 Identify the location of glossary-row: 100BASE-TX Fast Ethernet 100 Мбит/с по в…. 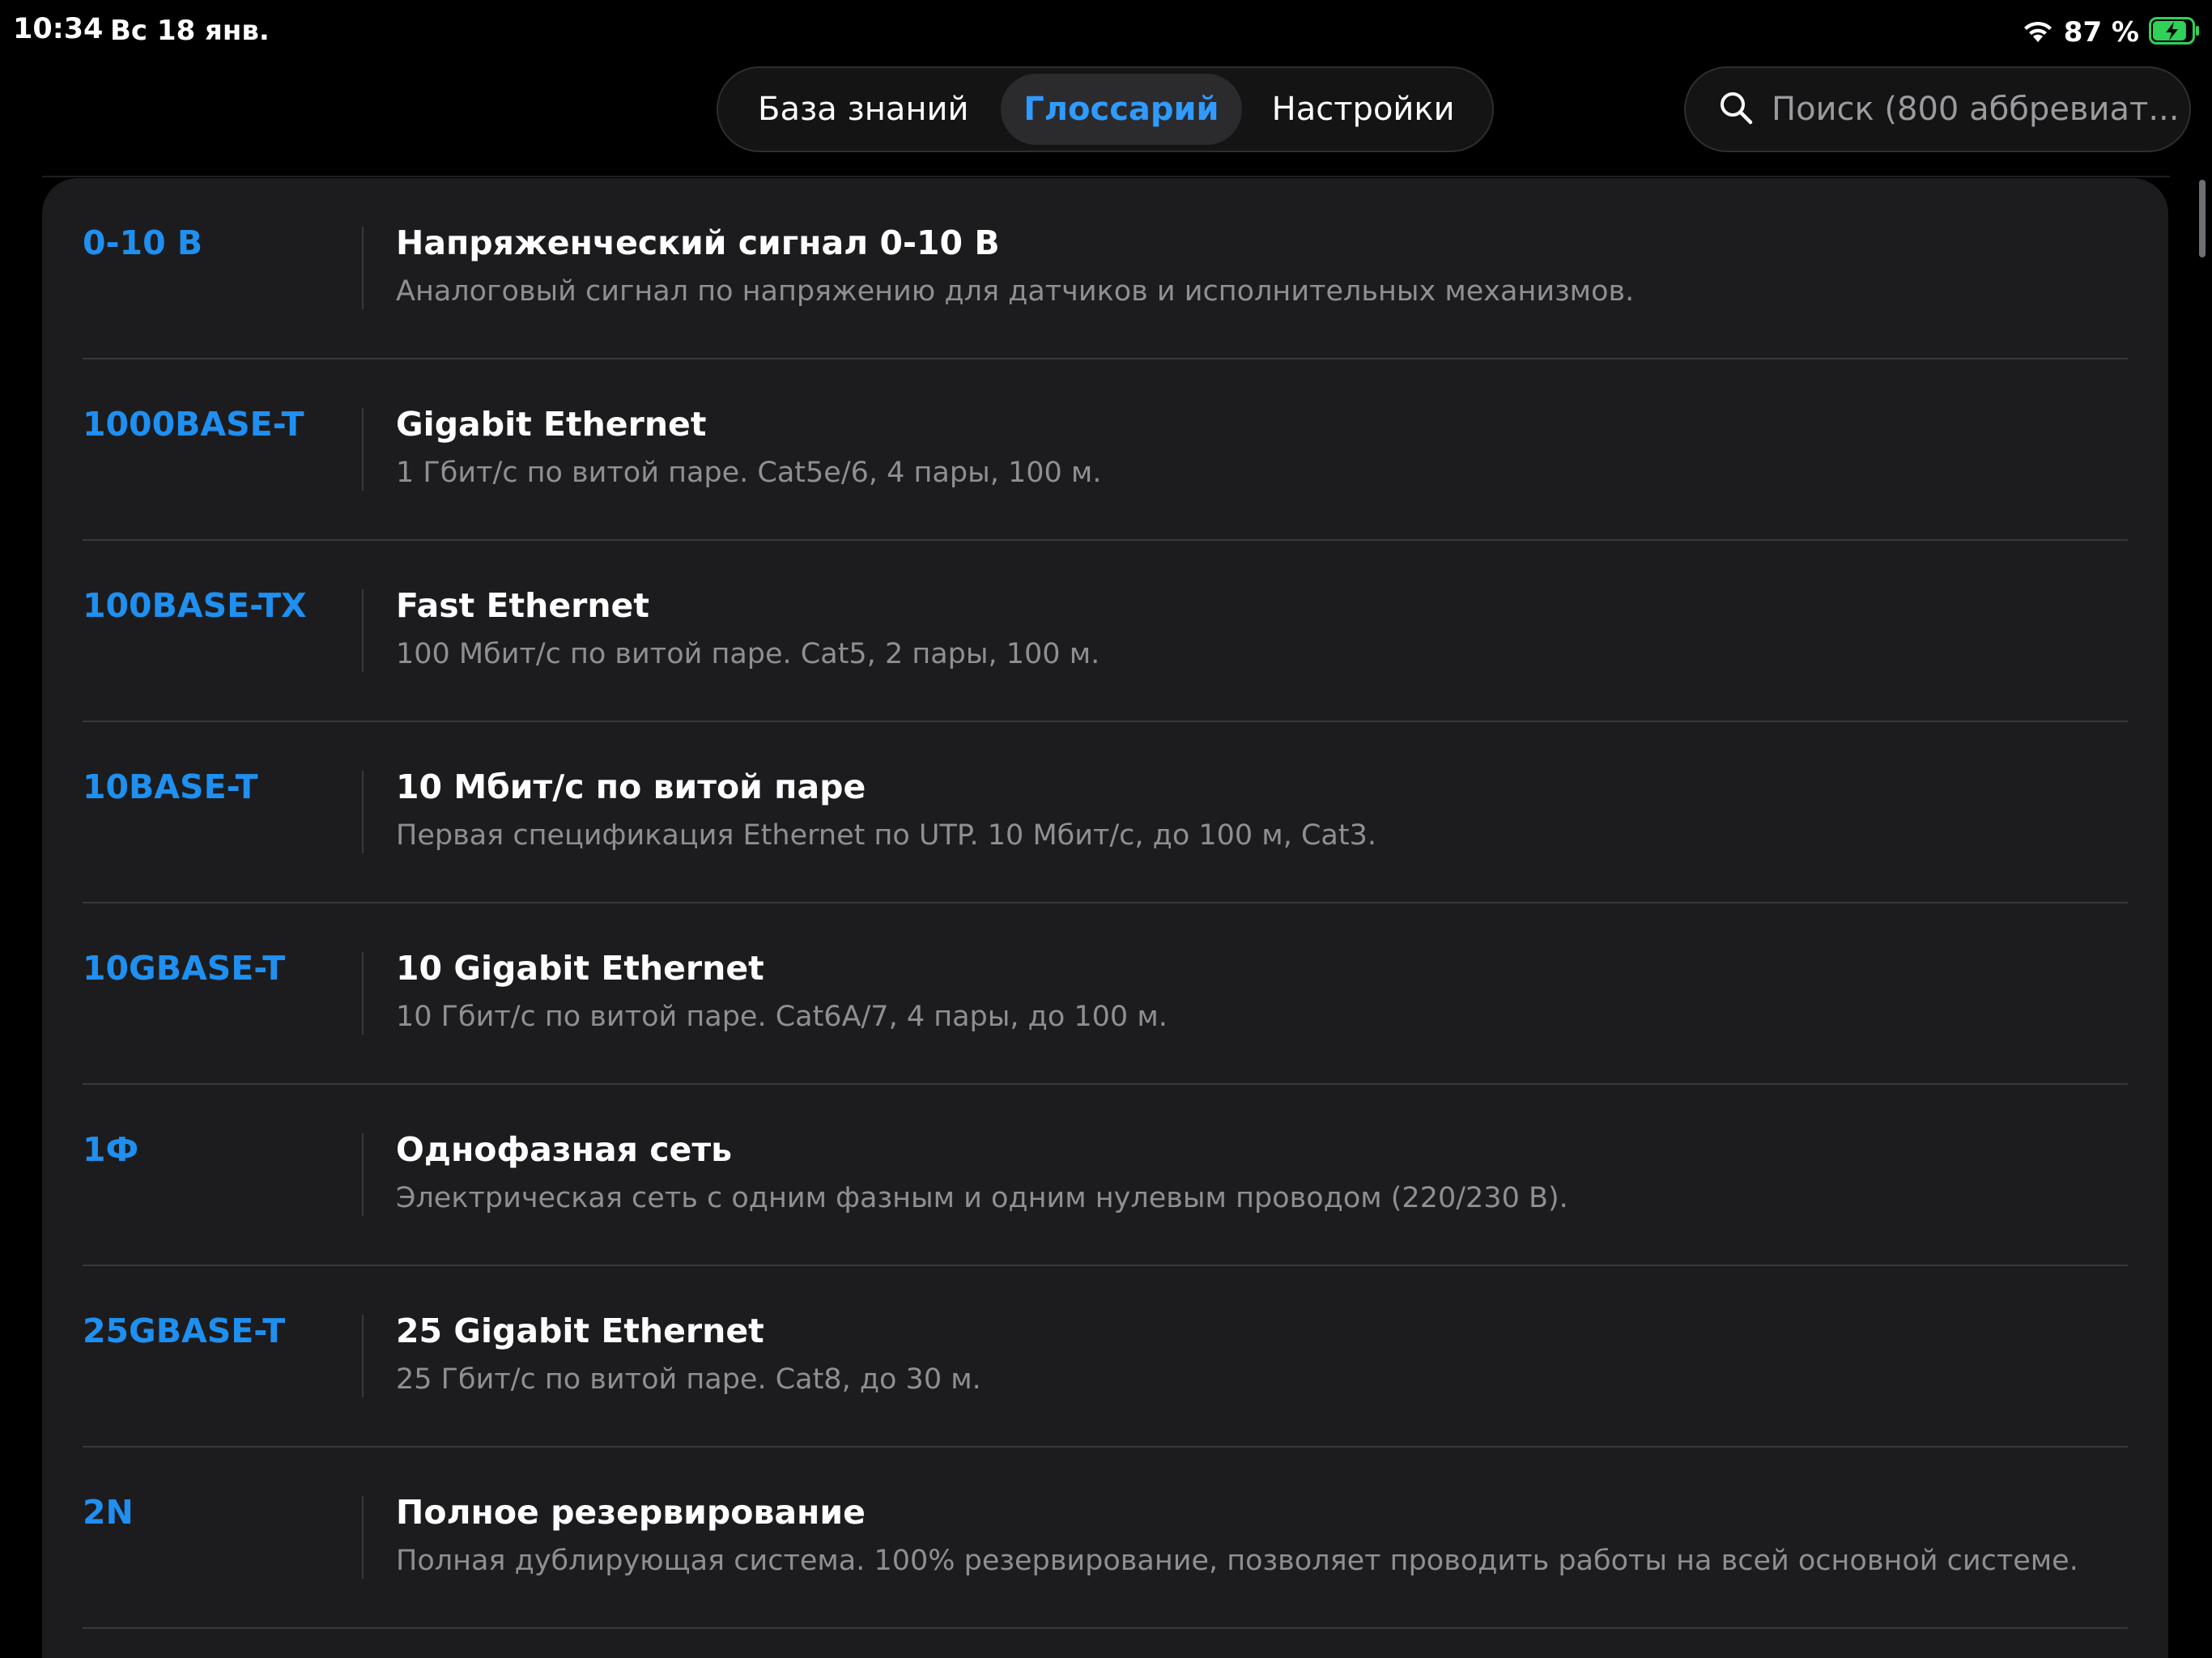
(1105, 631).